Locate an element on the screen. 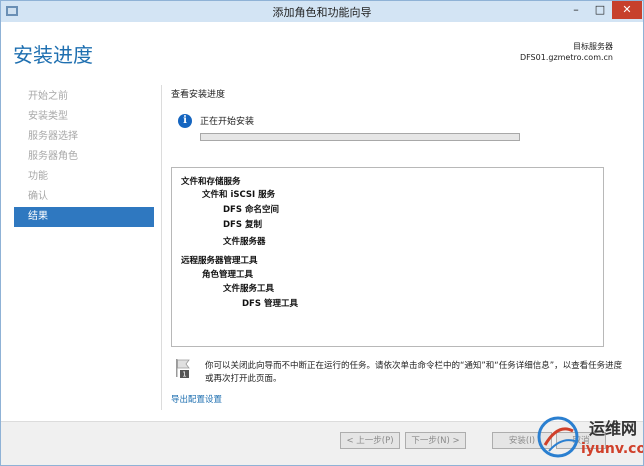  watermark: 运维网 iyunv.com is located at coordinates (590, 439).